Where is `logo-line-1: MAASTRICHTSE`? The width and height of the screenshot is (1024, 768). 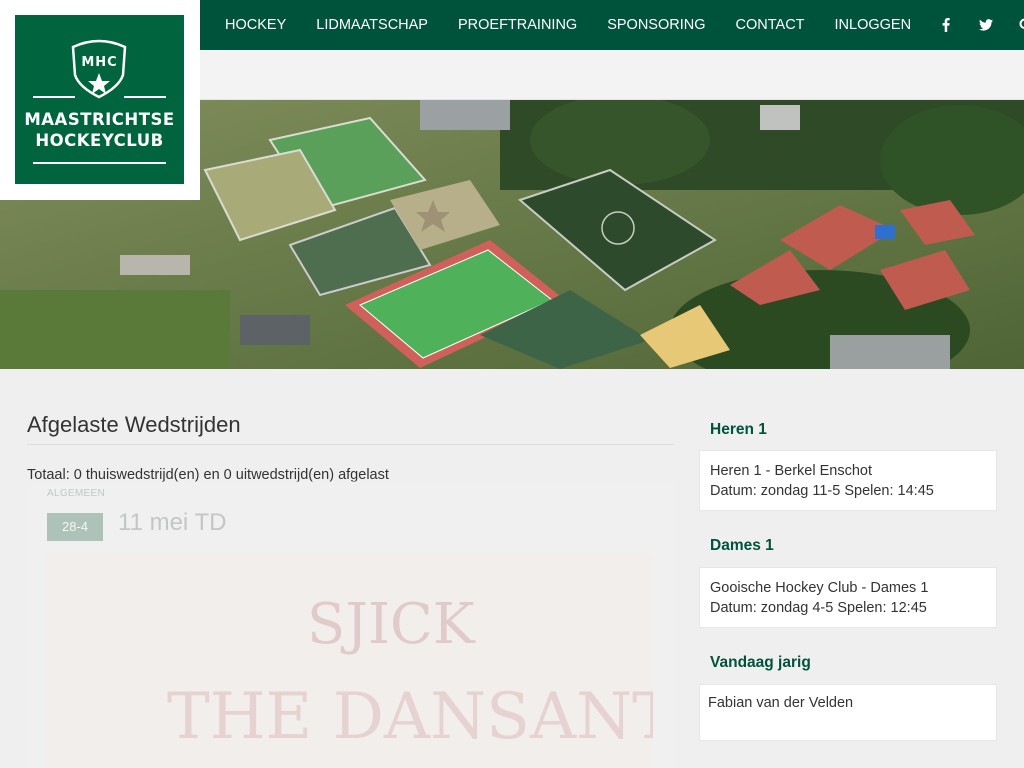
logo-line-1: MAASTRICHTSE is located at coordinates (99, 119).